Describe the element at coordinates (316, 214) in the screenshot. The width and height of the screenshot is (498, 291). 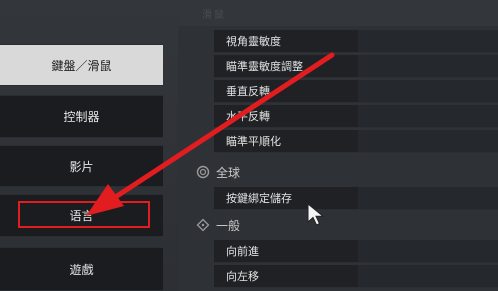
I see `cursor-icon` at that location.